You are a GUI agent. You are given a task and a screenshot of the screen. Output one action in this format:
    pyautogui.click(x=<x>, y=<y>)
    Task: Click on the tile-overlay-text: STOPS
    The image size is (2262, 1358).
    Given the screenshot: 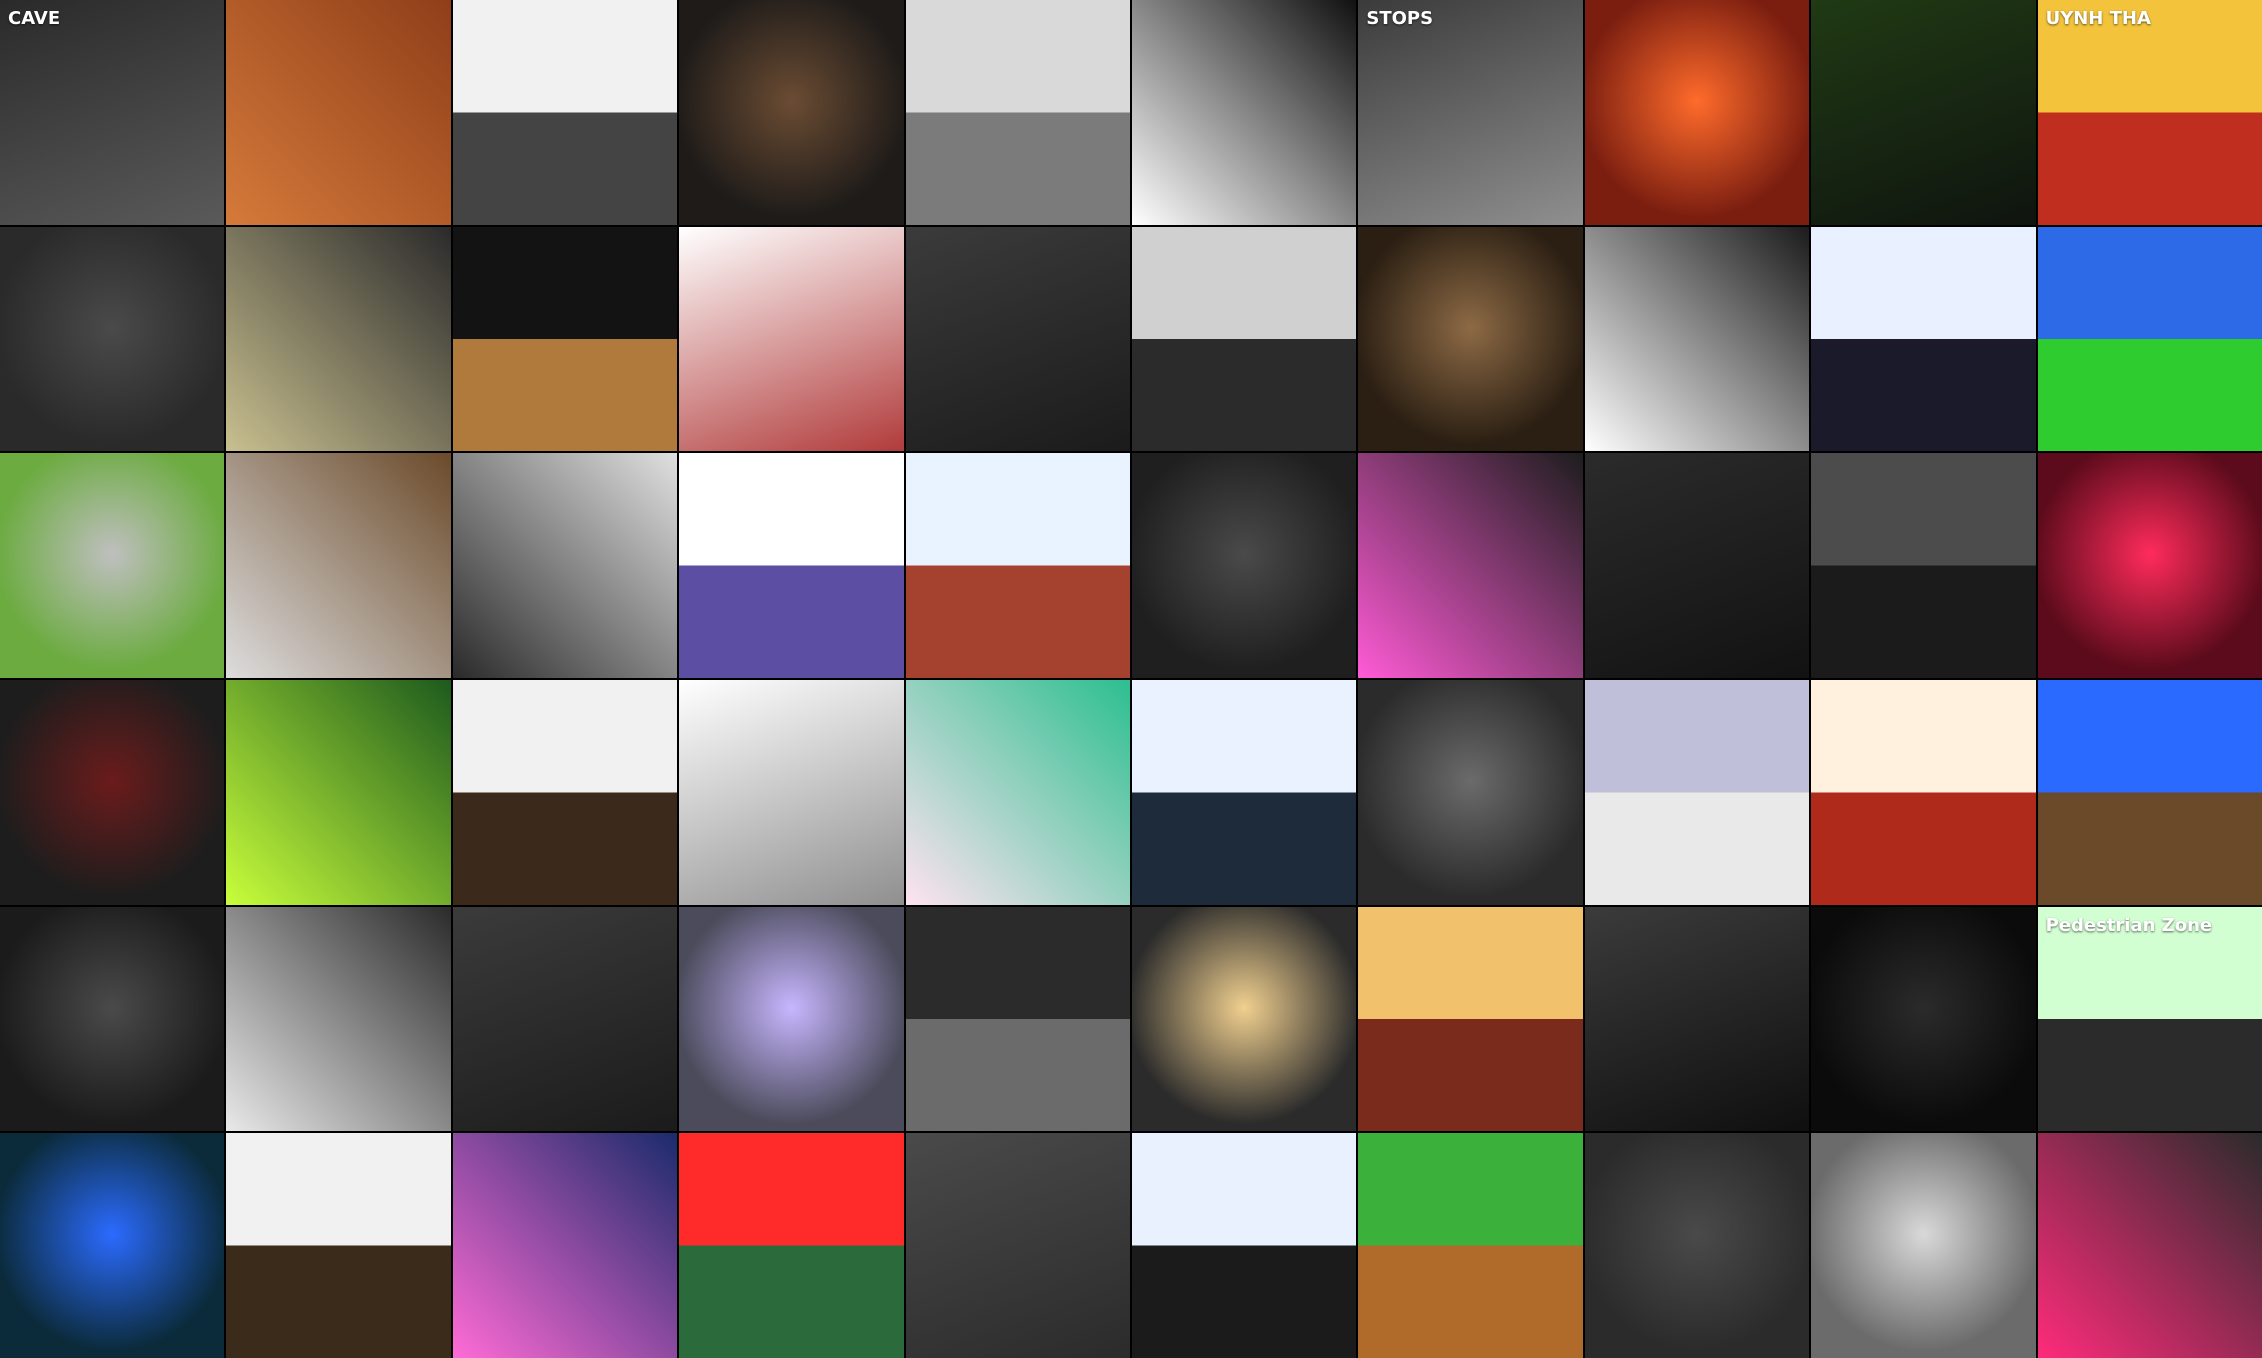 What is the action you would take?
    pyautogui.click(x=1400, y=18)
    